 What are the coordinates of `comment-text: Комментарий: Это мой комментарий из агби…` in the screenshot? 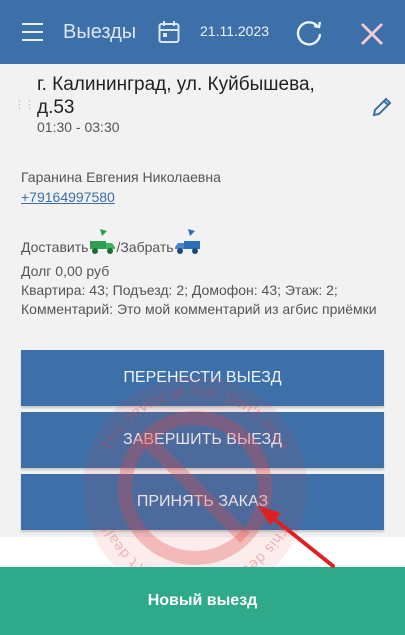 It's located at (199, 309).